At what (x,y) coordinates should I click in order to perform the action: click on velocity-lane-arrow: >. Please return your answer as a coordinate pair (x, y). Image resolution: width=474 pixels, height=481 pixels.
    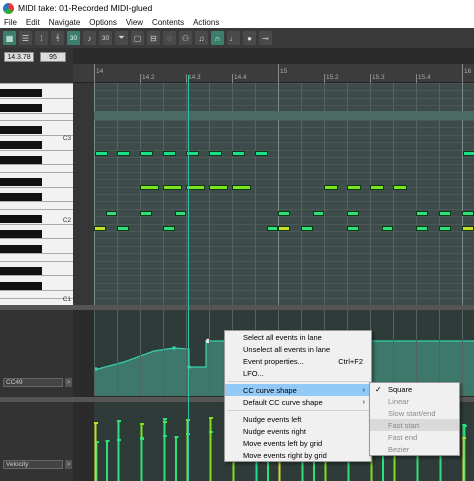
    Looking at the image, I should click on (68, 464).